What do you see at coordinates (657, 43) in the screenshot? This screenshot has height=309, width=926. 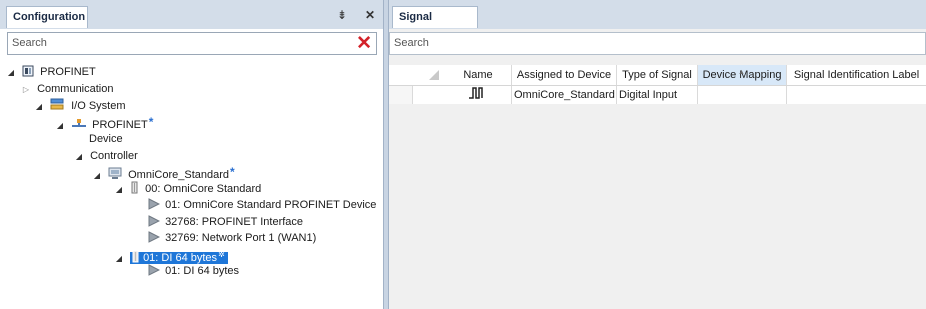 I see `signal-search-input: Search` at bounding box center [657, 43].